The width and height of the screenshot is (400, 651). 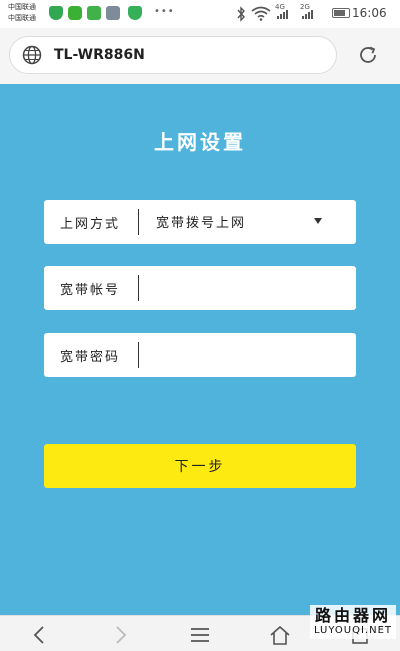 What do you see at coordinates (94, 13) in the screenshot?
I see `calendar-icon` at bounding box center [94, 13].